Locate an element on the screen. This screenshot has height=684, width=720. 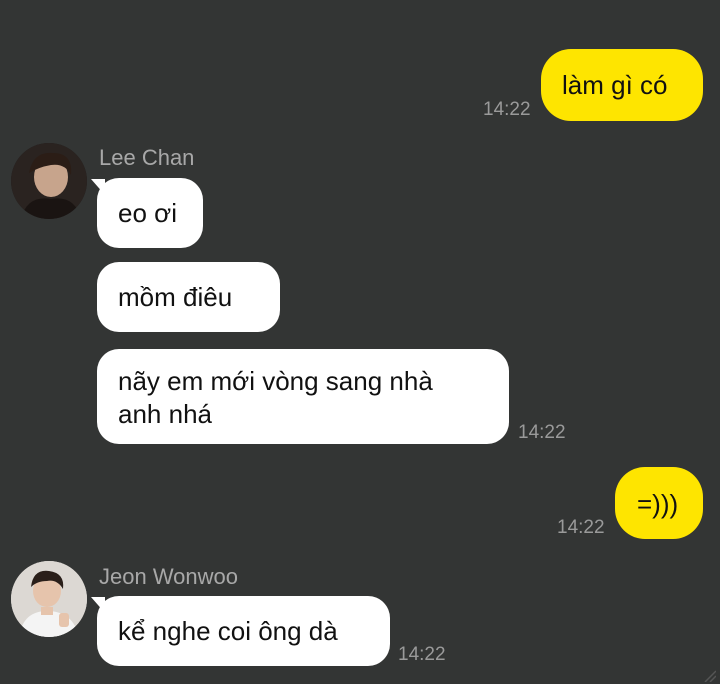
message-text: mồm điêu is located at coordinates (175, 297).